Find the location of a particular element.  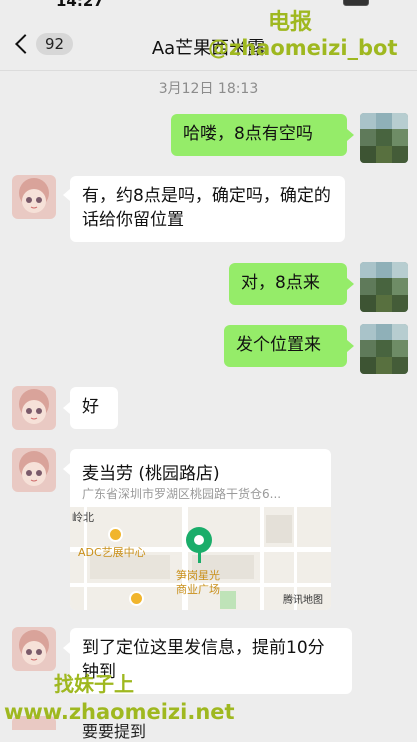

message-bubble: 好 is located at coordinates (94, 408).